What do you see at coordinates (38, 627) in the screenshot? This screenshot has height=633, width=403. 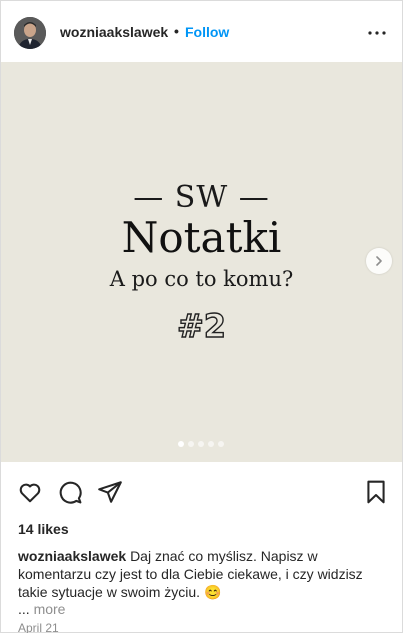 I see `post-date: April 21` at bounding box center [38, 627].